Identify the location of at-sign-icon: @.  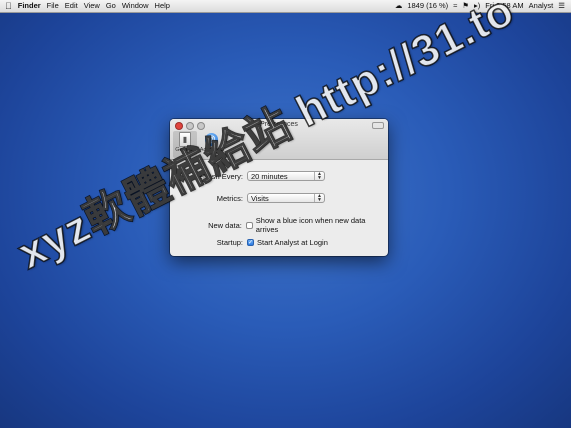
(211, 139).